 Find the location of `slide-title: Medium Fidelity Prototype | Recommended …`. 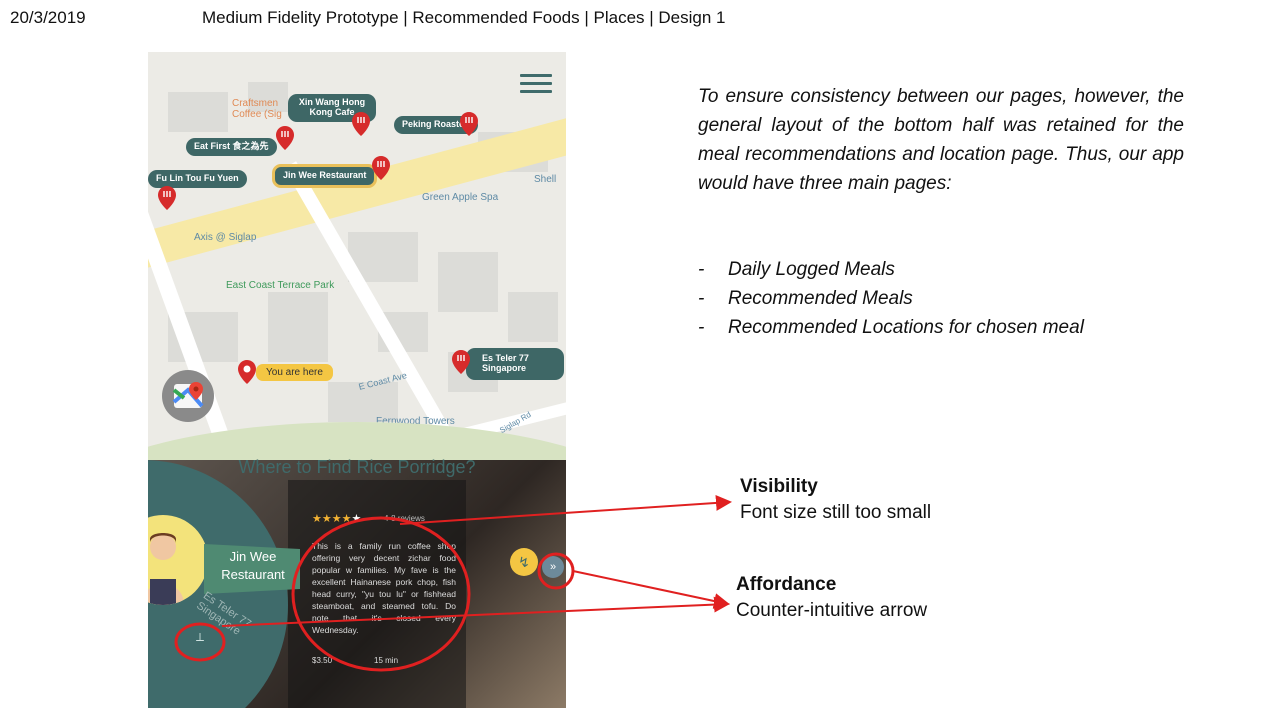

slide-title: Medium Fidelity Prototype | Recommended … is located at coordinates (464, 17).